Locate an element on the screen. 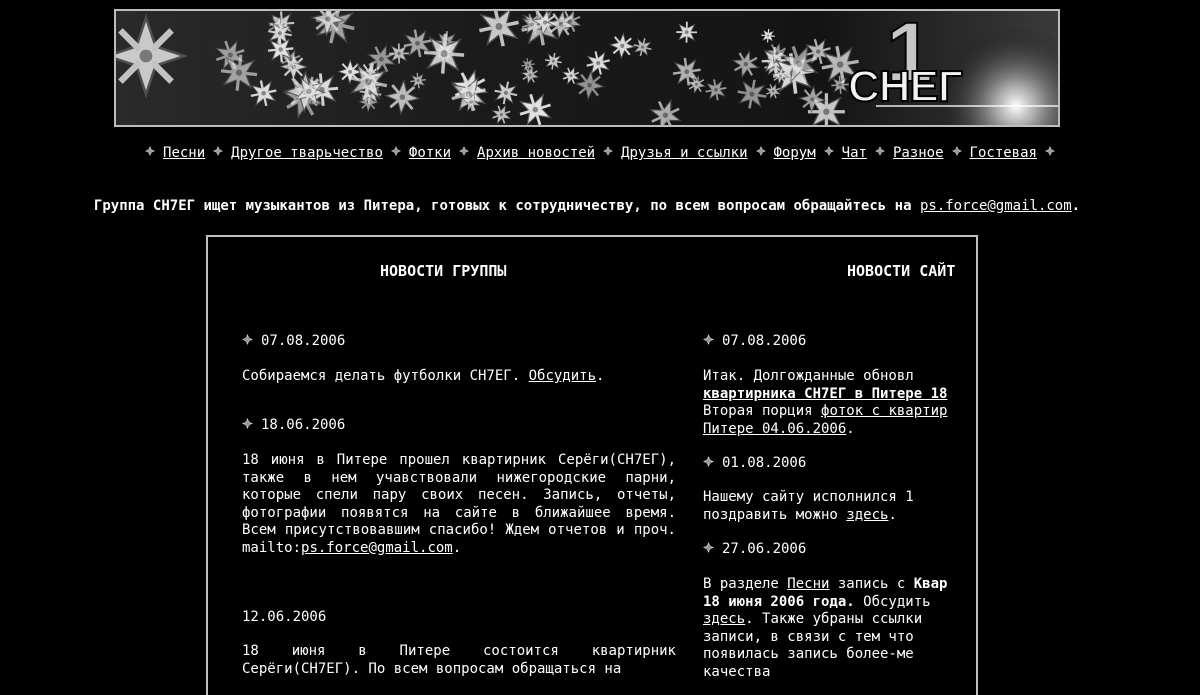  nav-link: Песни is located at coordinates (184, 153).